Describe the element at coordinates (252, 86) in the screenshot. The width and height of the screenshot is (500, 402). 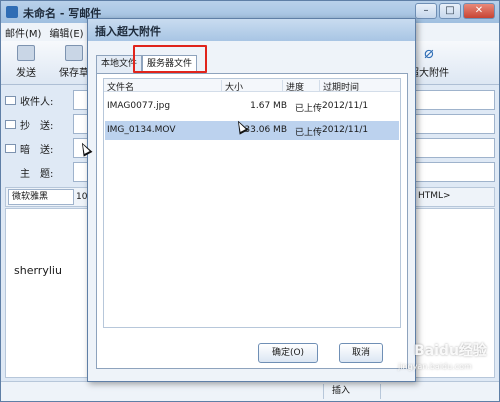
I see `file-list-header: 文件名 大小 进度 过期时间` at that location.